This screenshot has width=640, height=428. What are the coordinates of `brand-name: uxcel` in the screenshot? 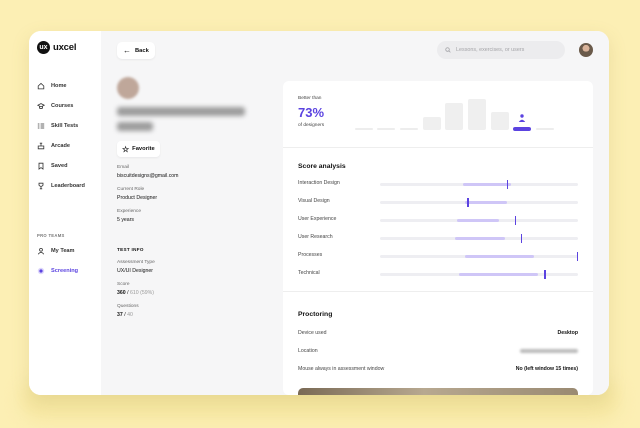 It's located at (65, 47).